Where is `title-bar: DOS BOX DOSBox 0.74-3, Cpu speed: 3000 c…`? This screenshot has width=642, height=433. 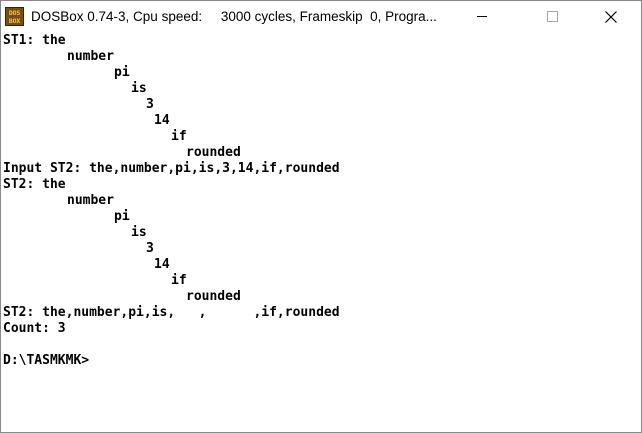
title-bar: DOS BOX DOSBox 0.74-3, Cpu speed: 3000 c… is located at coordinates (321, 16).